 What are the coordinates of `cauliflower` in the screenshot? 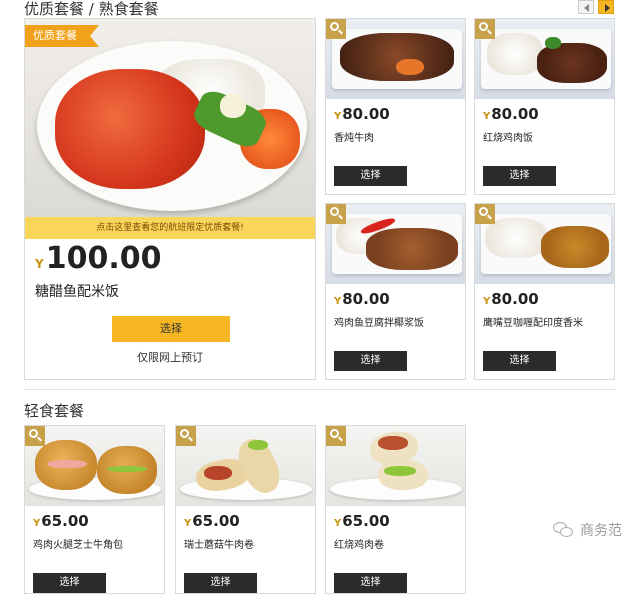 It's located at (233, 106).